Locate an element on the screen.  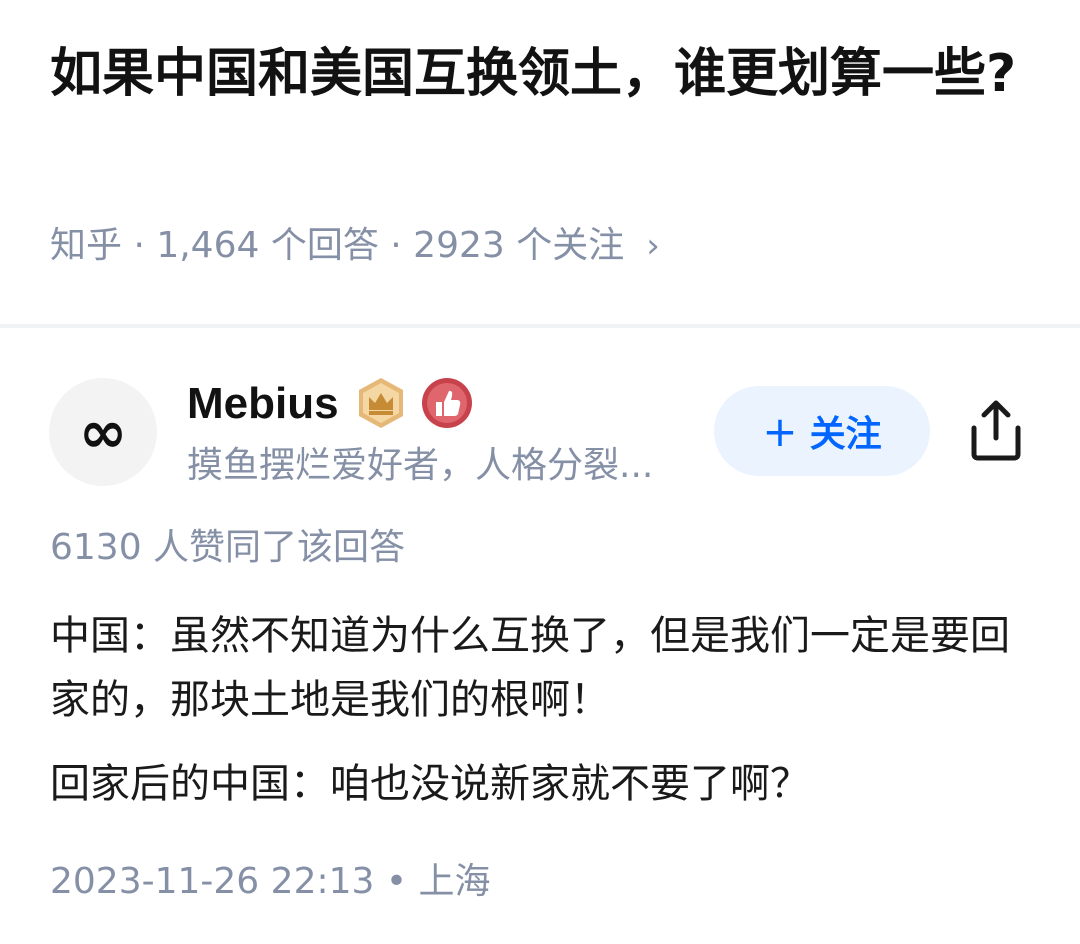
answer-paragraph: 中国：虽然不知道为什么互换了，但是我们一定是要回家的，那块土地是我们的根啊！ is located at coordinates (530, 668).